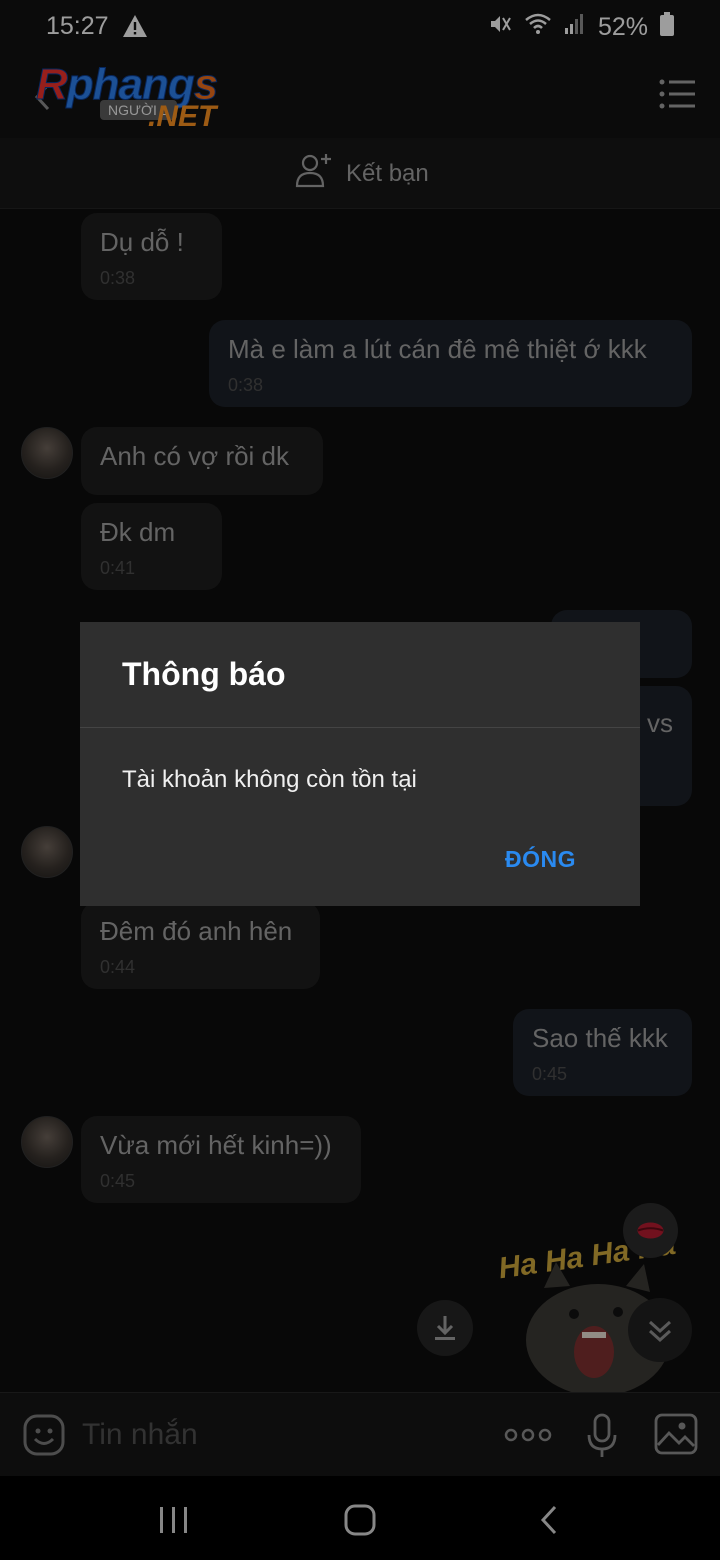  What do you see at coordinates (540, 859) in the screenshot?
I see `close-button: ĐÓNG` at bounding box center [540, 859].